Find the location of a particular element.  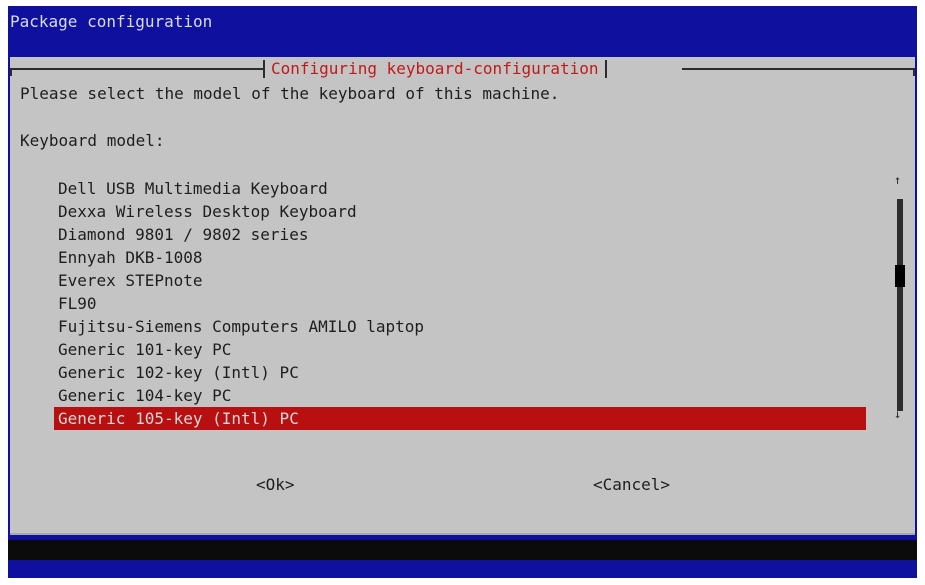

dialog-title: Configuring keyboard-configuration is located at coordinates (435, 69).